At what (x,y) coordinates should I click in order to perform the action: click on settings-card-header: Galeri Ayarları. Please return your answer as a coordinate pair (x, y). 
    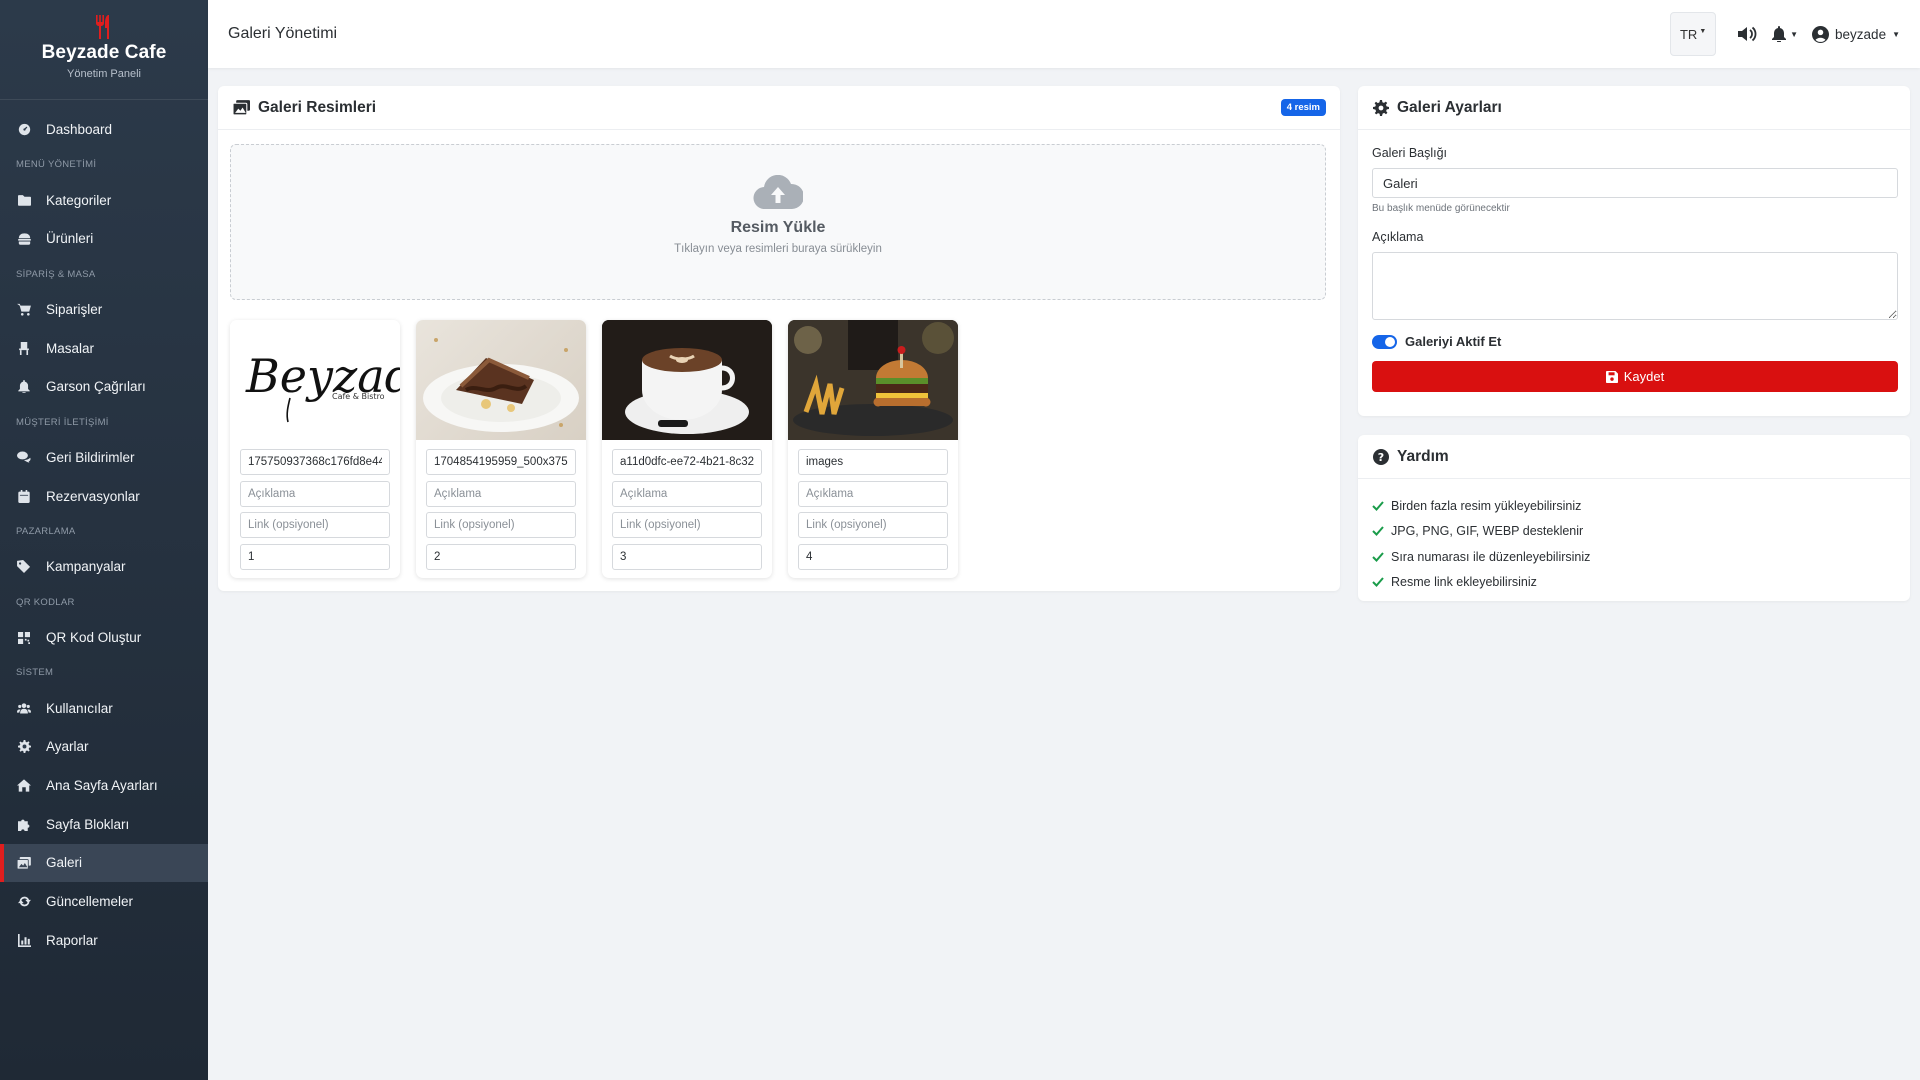
    Looking at the image, I should click on (1634, 108).